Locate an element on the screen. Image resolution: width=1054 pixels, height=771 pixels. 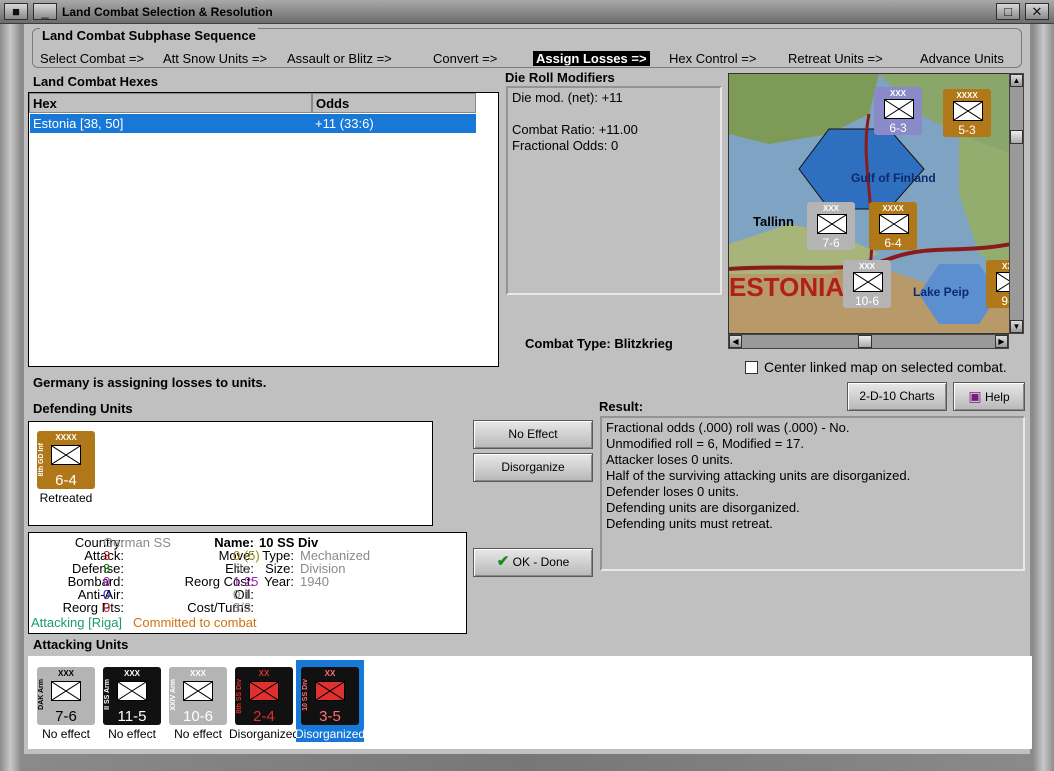
subphase-step: Hex Control => is located at coordinates (713, 58).